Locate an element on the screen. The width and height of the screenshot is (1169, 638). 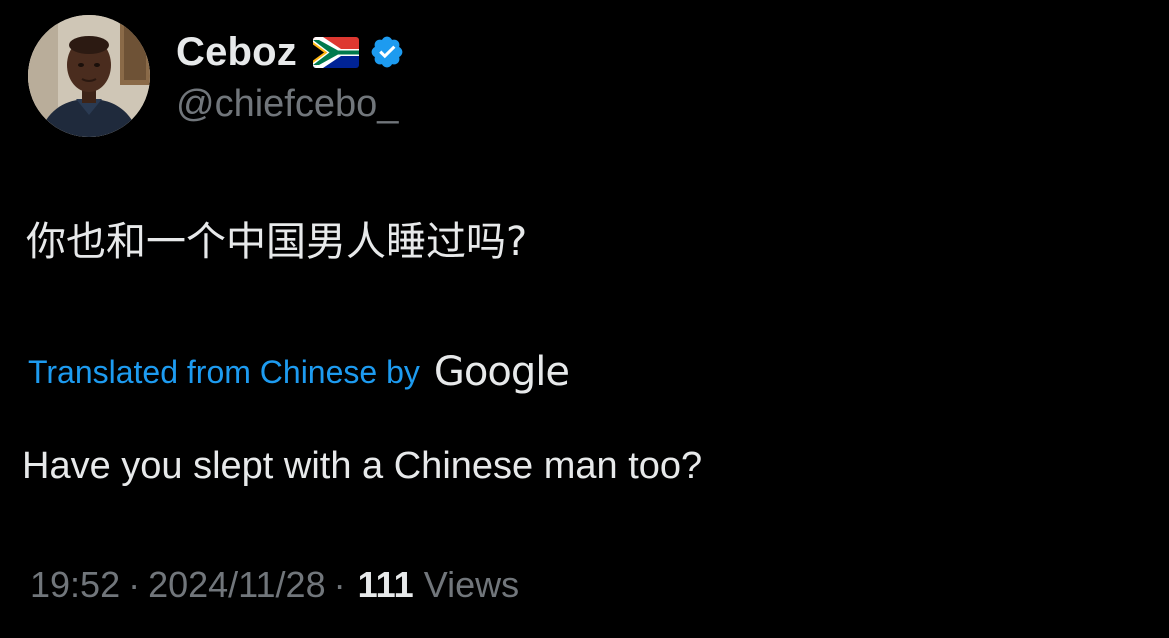
avatar is located at coordinates (89, 76).